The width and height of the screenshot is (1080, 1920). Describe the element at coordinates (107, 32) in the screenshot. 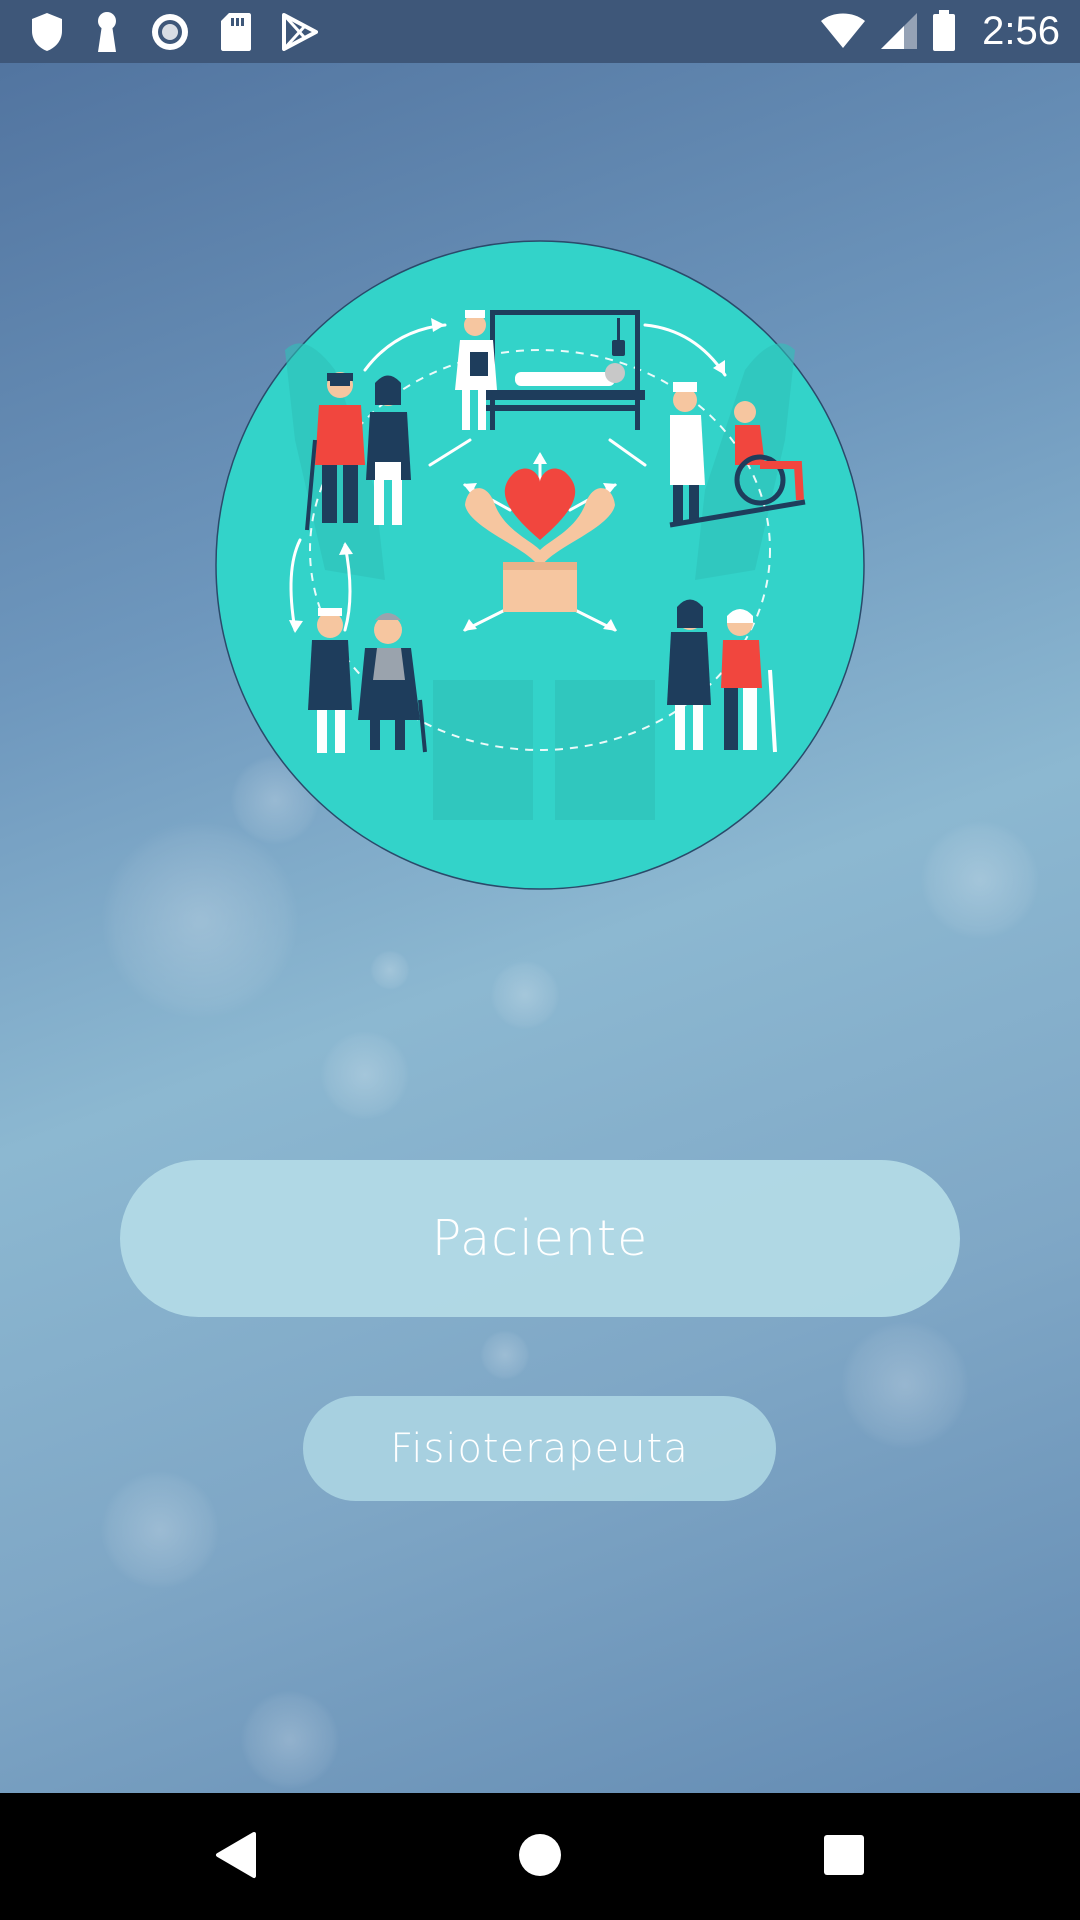

I see `keyhole-icon` at that location.